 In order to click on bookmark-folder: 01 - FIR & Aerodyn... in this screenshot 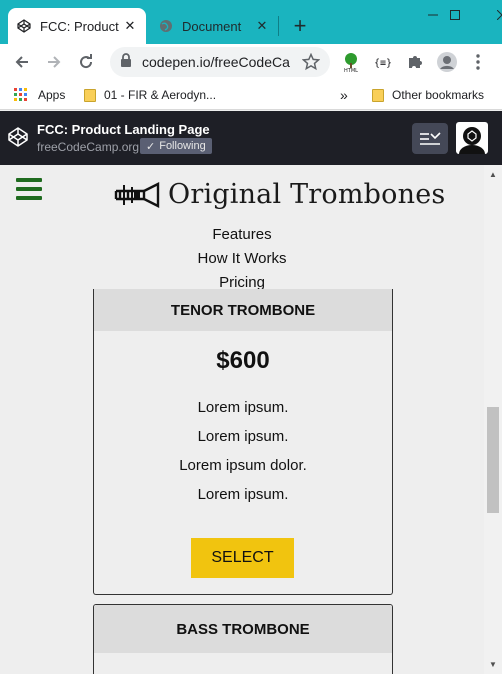, I will do `click(150, 95)`.